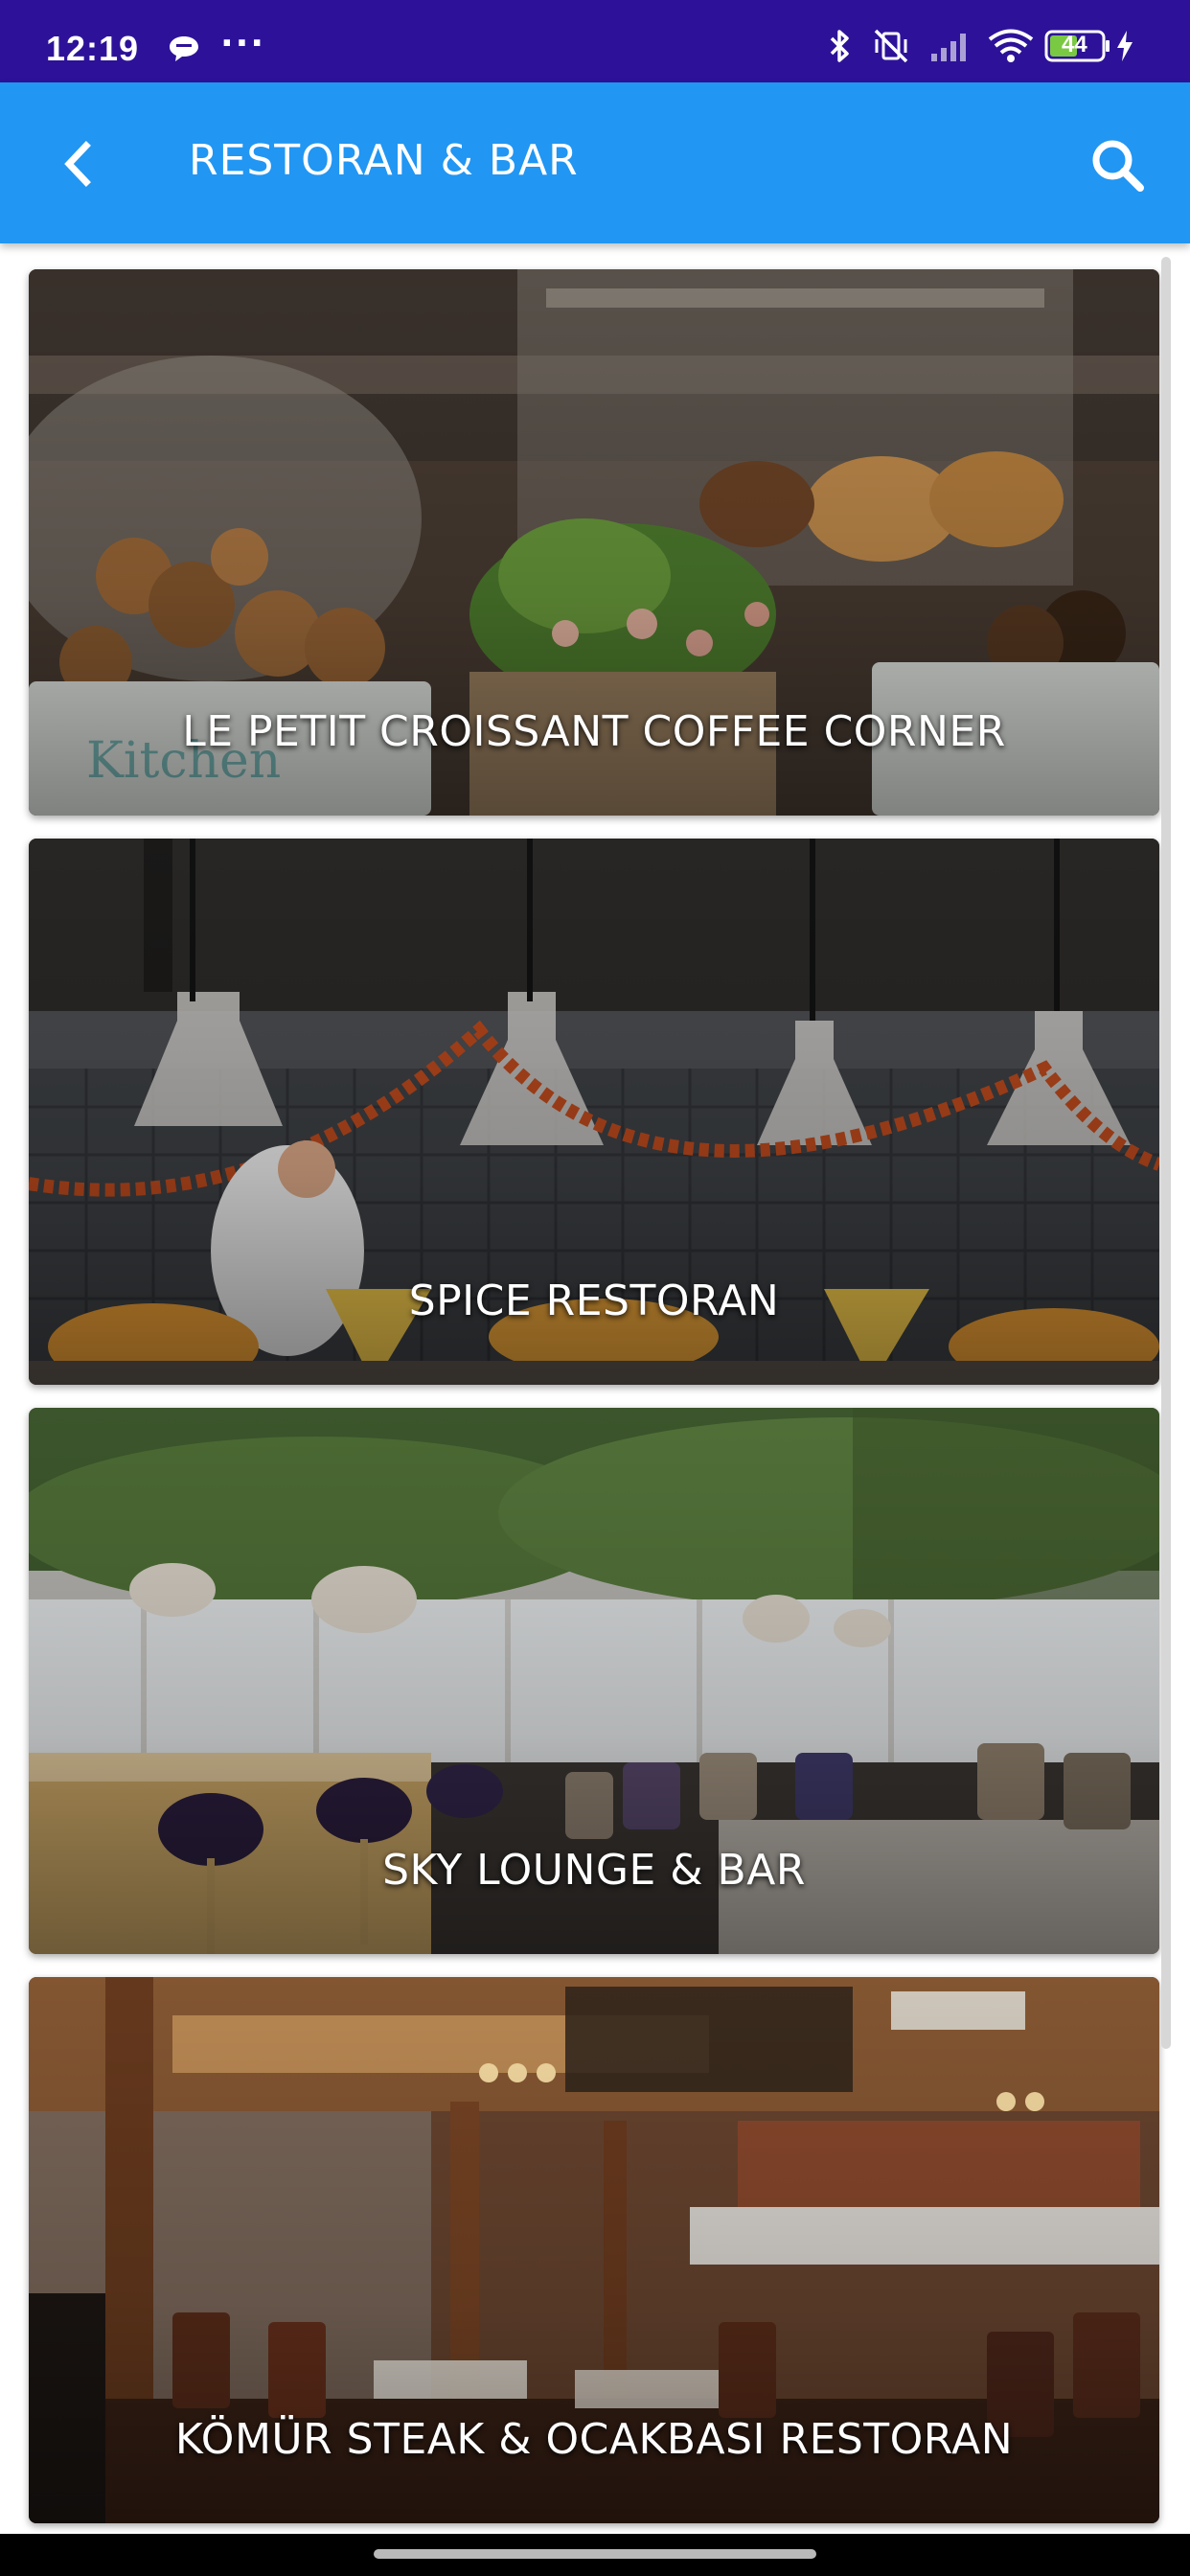 This screenshot has width=1190, height=2576. I want to click on vibrate-off-icon, so click(891, 48).